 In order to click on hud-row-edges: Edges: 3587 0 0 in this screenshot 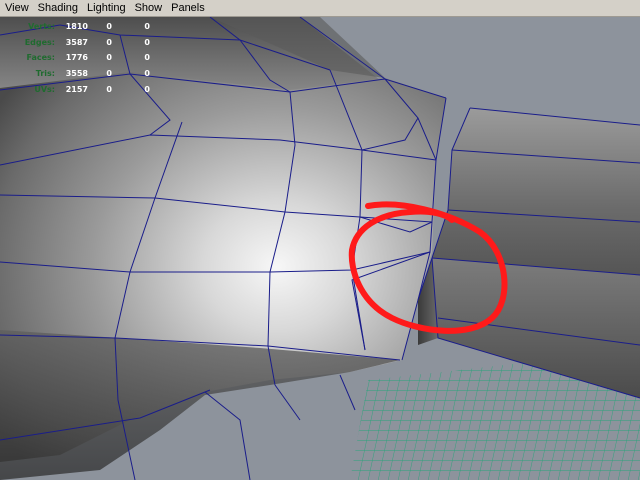, I will do `click(78, 43)`.